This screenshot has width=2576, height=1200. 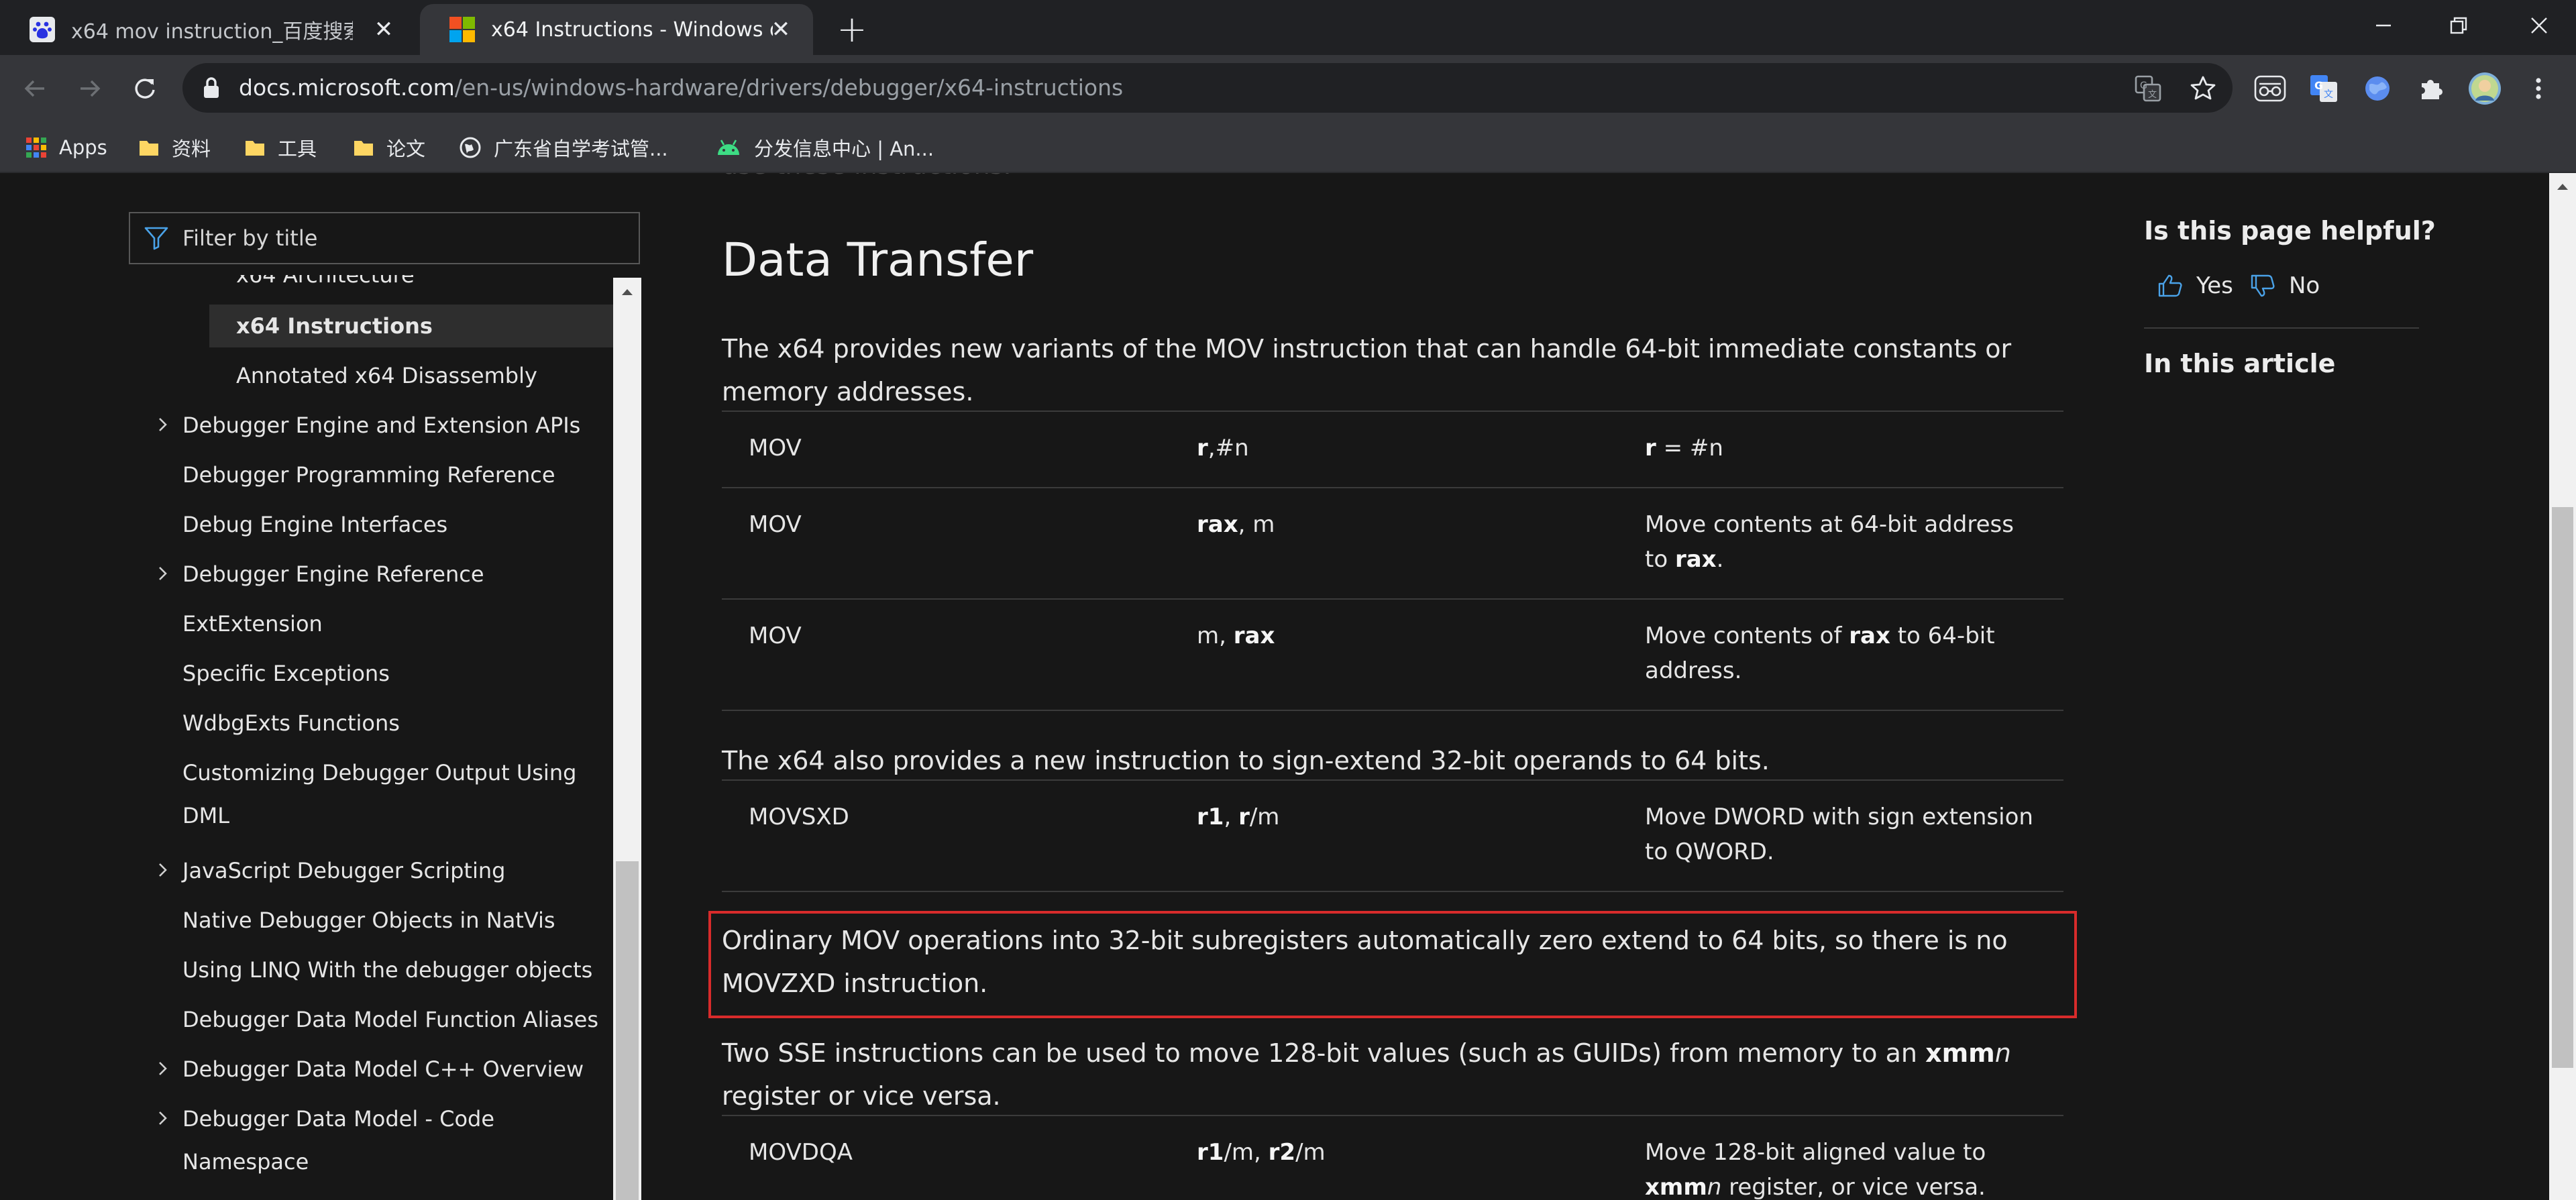 I want to click on text-run: ., so click(x=1720, y=559).